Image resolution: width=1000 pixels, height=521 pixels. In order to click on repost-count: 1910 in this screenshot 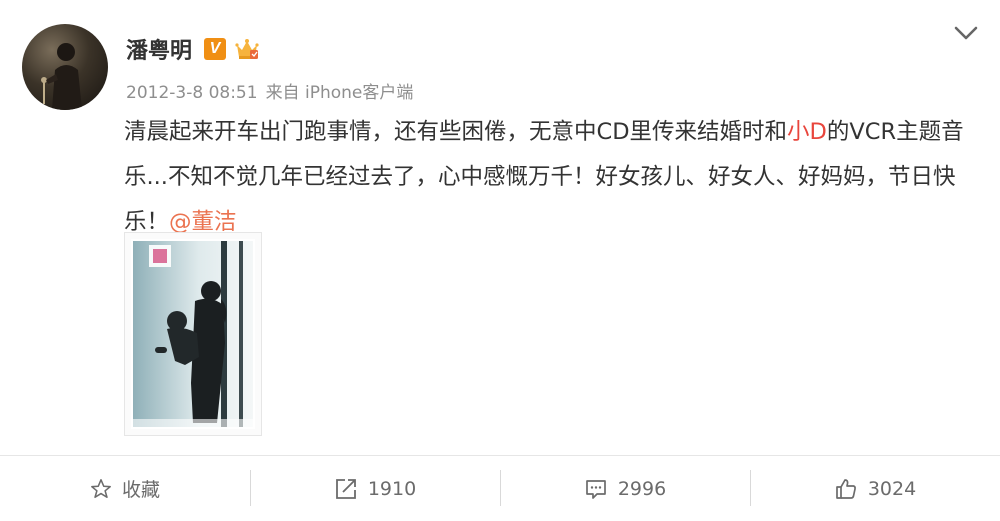, I will do `click(392, 488)`.